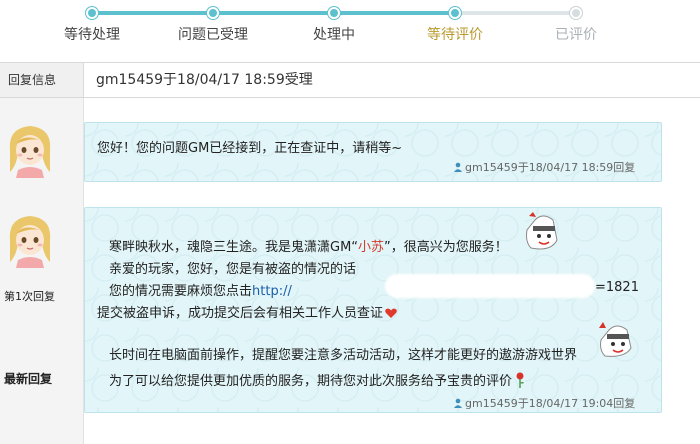  What do you see at coordinates (28, 379) in the screenshot?
I see `latest-reply-label: 最新回复` at bounding box center [28, 379].